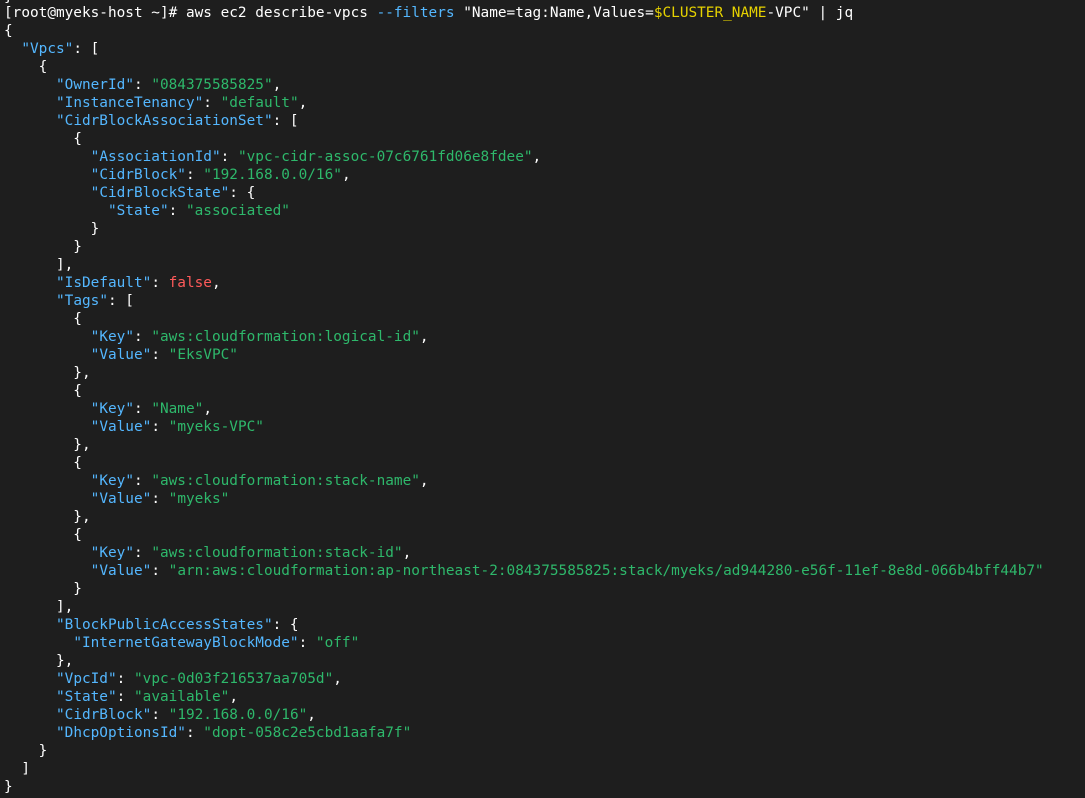 This screenshot has height=798, width=1085. What do you see at coordinates (190, 283) in the screenshot?
I see `is-default-value: false` at bounding box center [190, 283].